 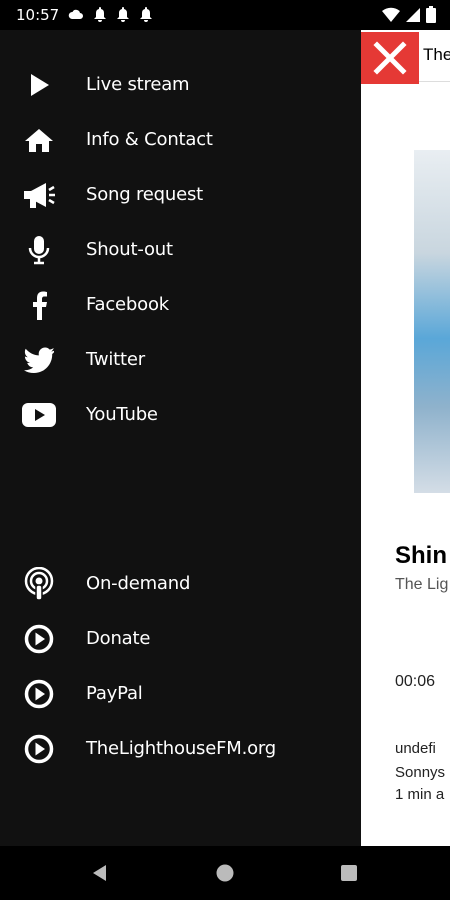 What do you see at coordinates (110, 14) in the screenshot?
I see `notification-icons` at bounding box center [110, 14].